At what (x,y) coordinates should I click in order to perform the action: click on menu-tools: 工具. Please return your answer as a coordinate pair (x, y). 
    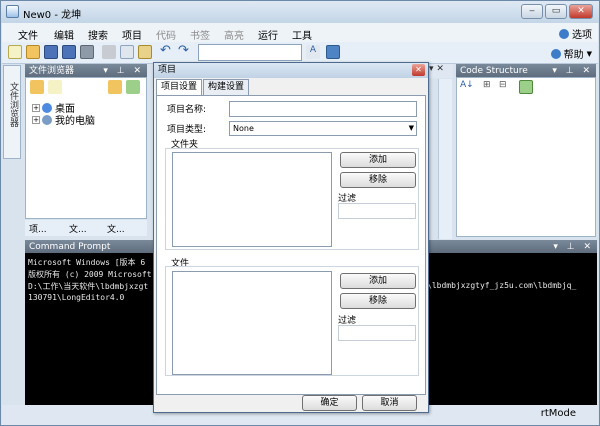
    Looking at the image, I should click on (302, 34).